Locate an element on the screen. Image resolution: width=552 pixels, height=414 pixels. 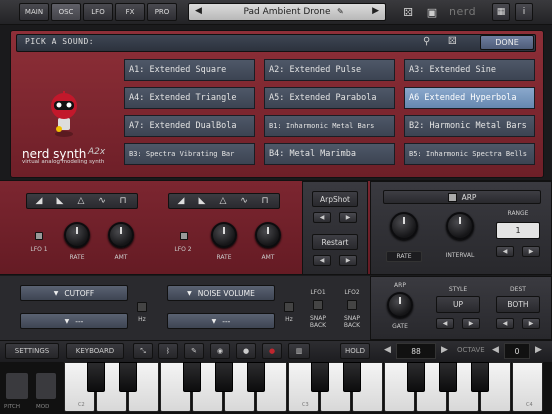
tempo-up-icon: ▶ is located at coordinates (444, 350).